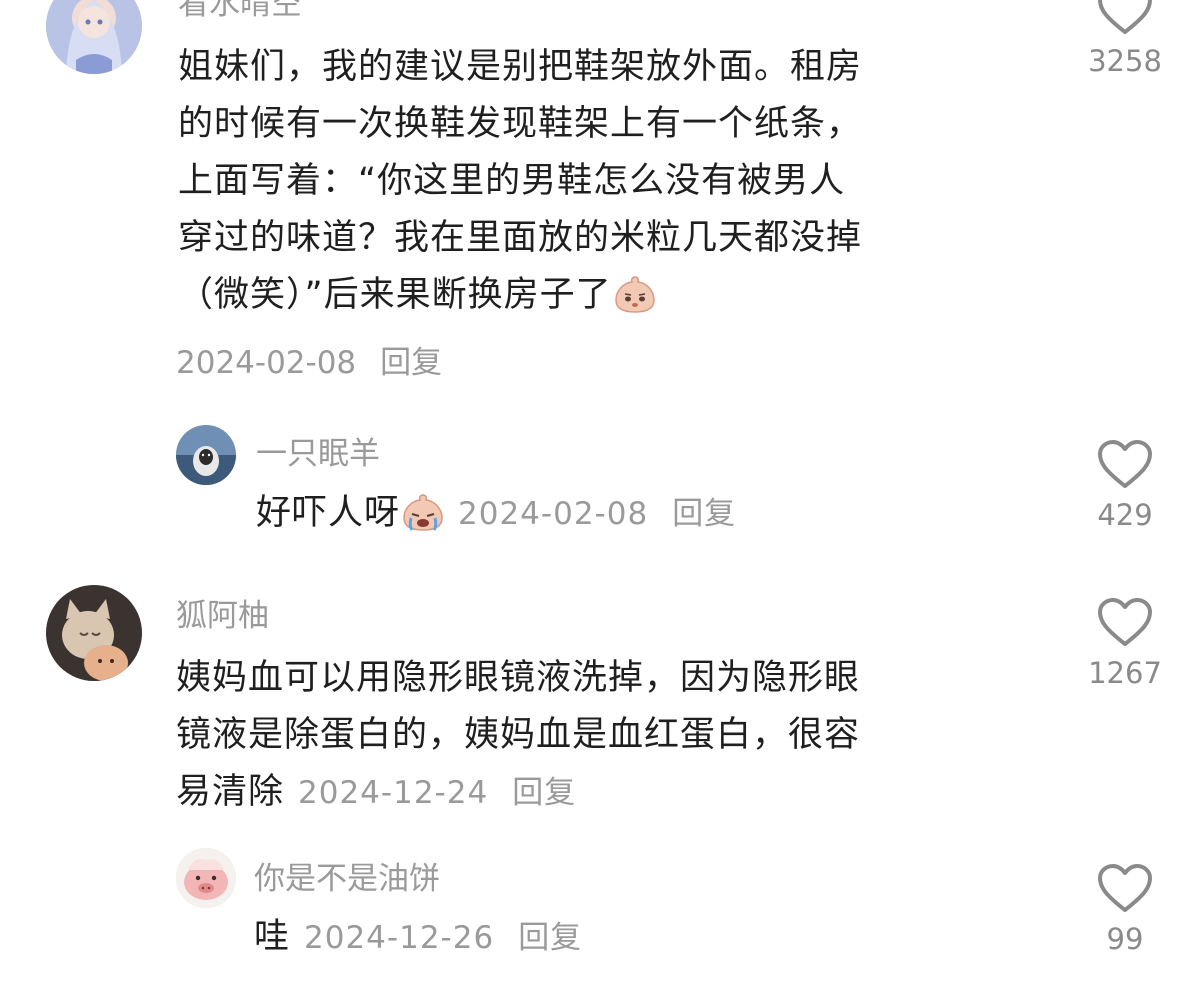  What do you see at coordinates (512, 181) in the screenshot?
I see `comment-line: 上面写着：“你这里的男鞋怎么没有被男人` at bounding box center [512, 181].